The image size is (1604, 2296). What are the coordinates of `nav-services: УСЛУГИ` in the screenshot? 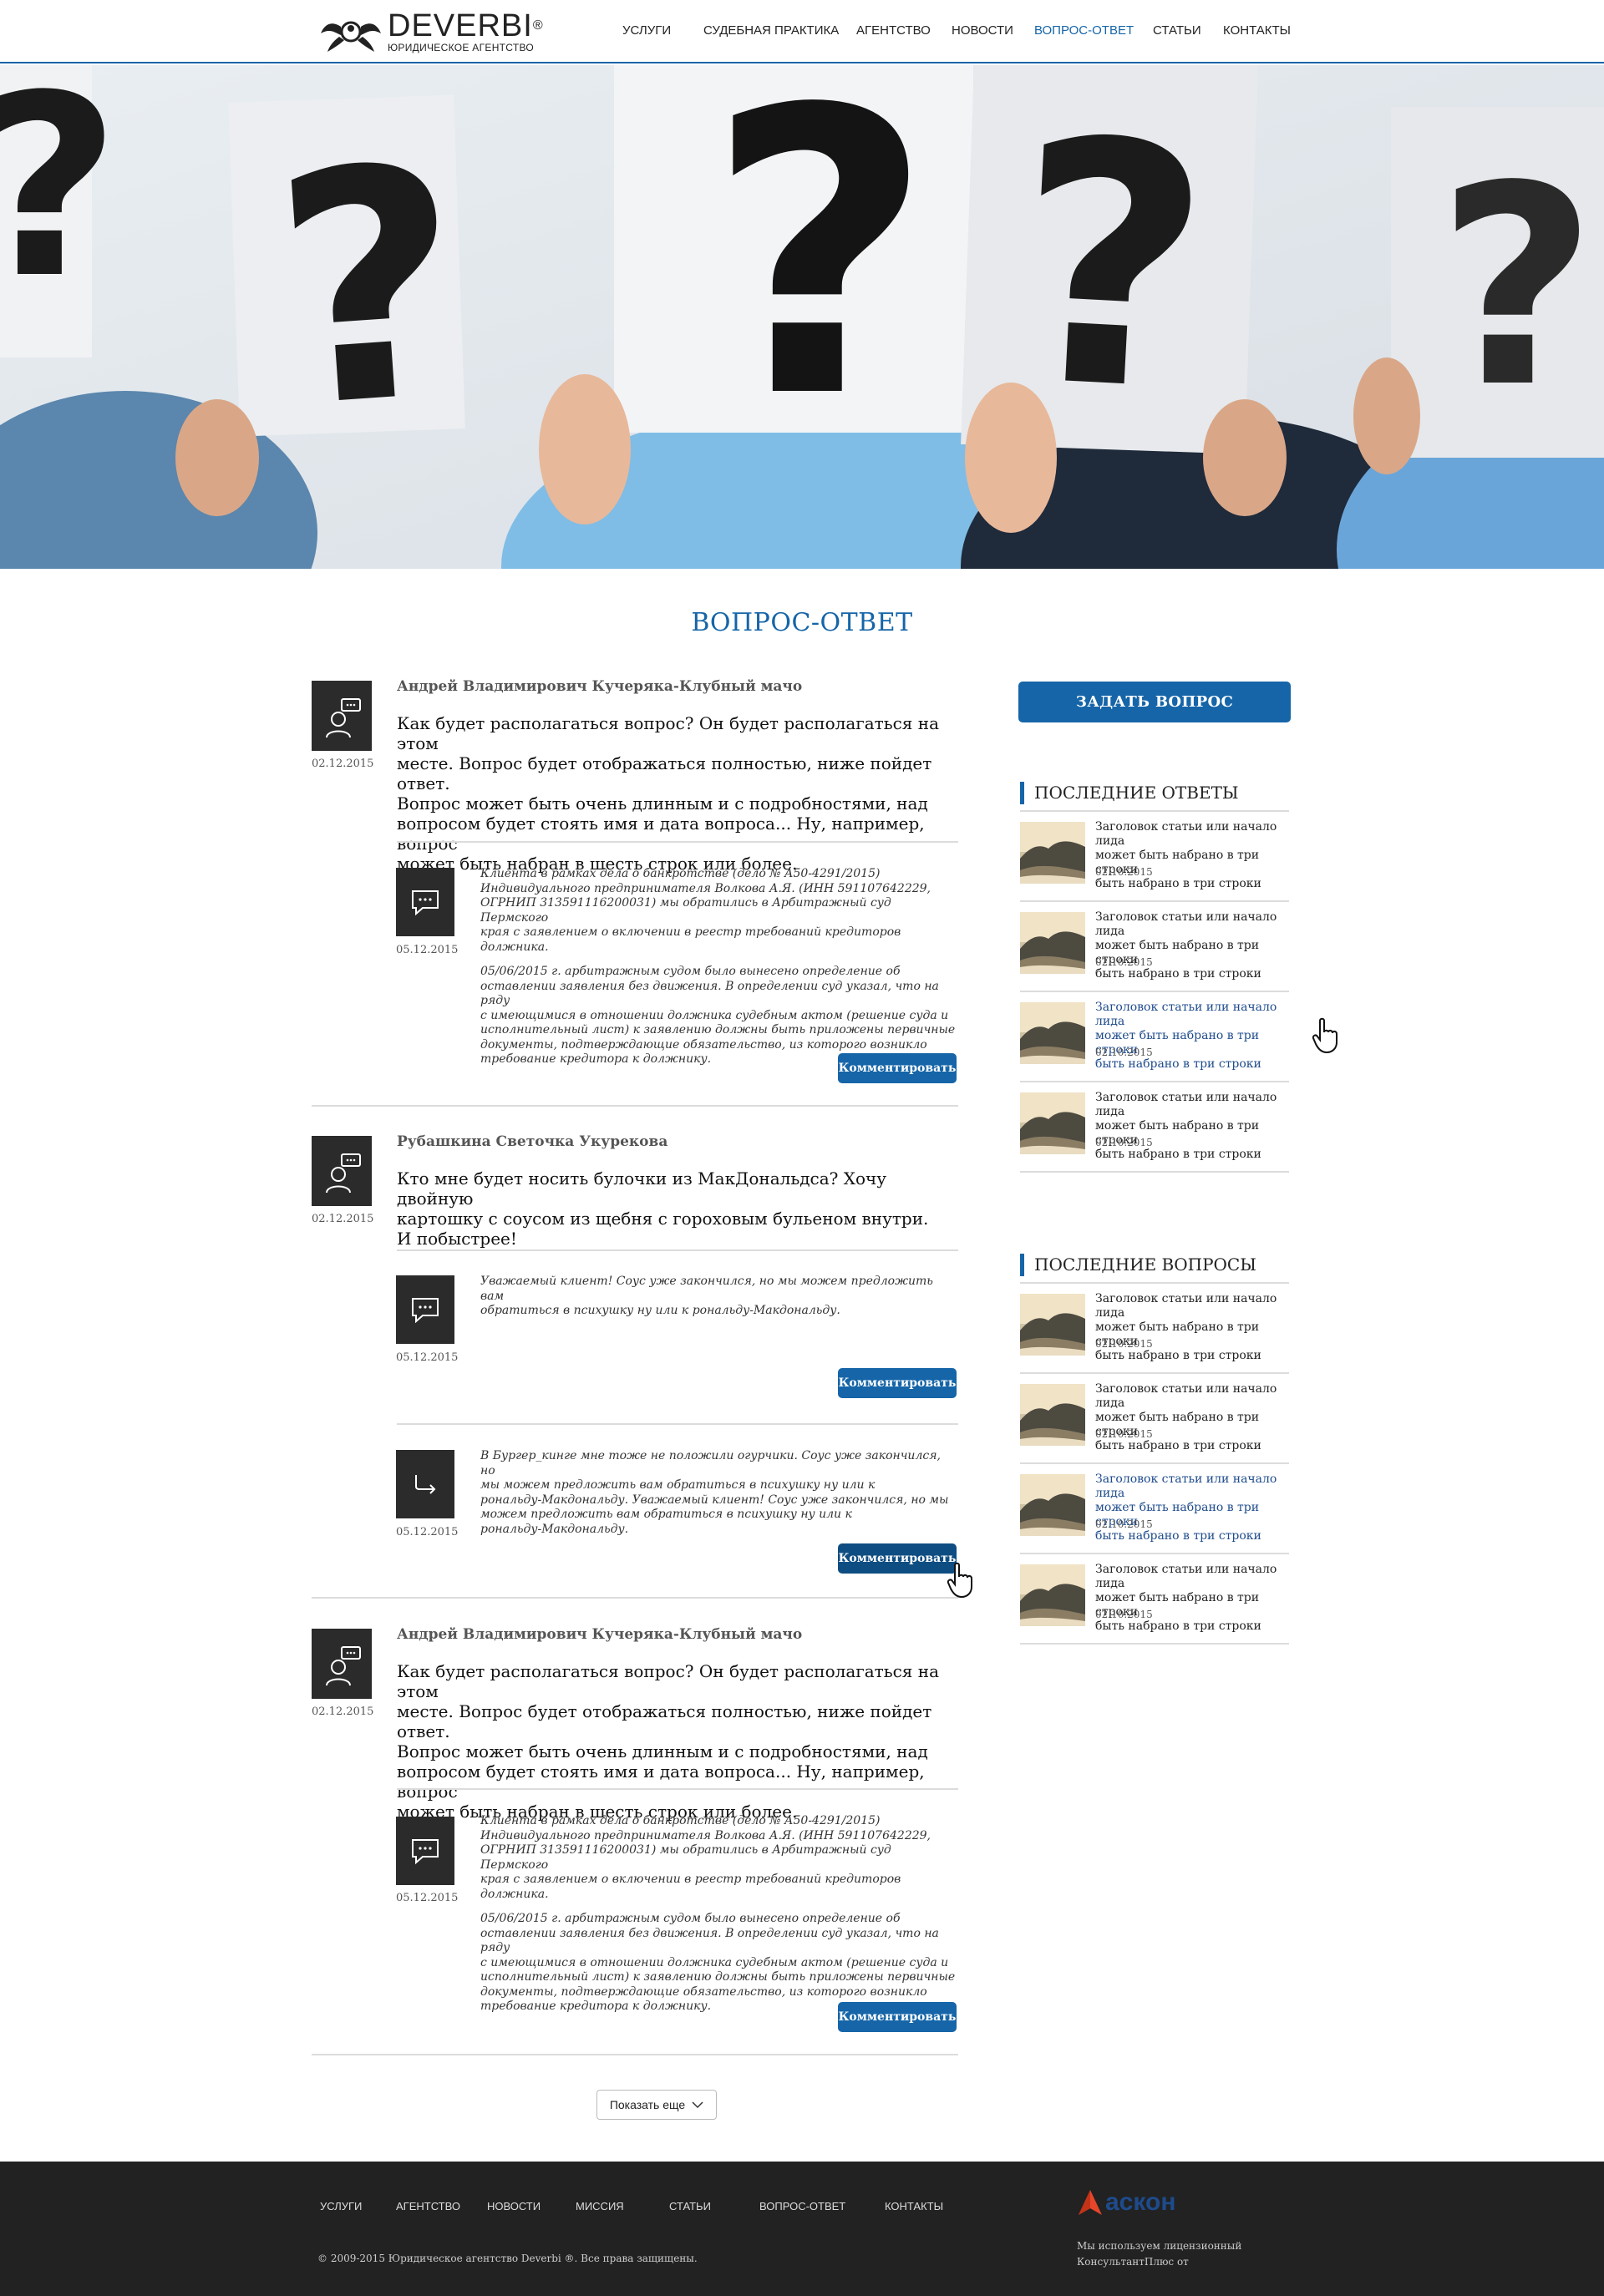 It's located at (647, 30).